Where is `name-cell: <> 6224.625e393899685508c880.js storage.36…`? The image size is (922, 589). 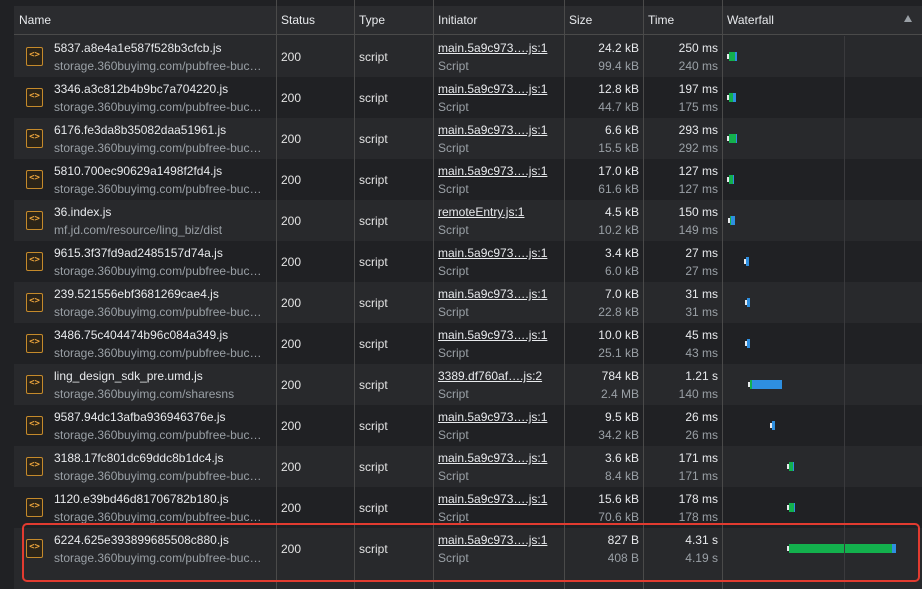
name-cell: <> 6224.625e393899685508c880.js storage.36… is located at coordinates (145, 548).